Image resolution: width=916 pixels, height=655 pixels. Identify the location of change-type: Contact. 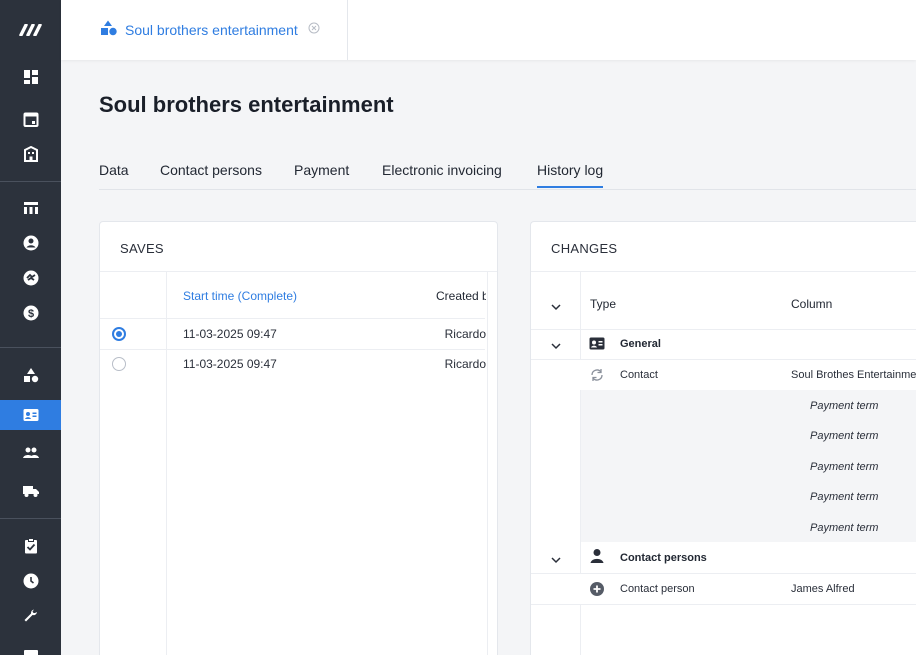
(639, 375).